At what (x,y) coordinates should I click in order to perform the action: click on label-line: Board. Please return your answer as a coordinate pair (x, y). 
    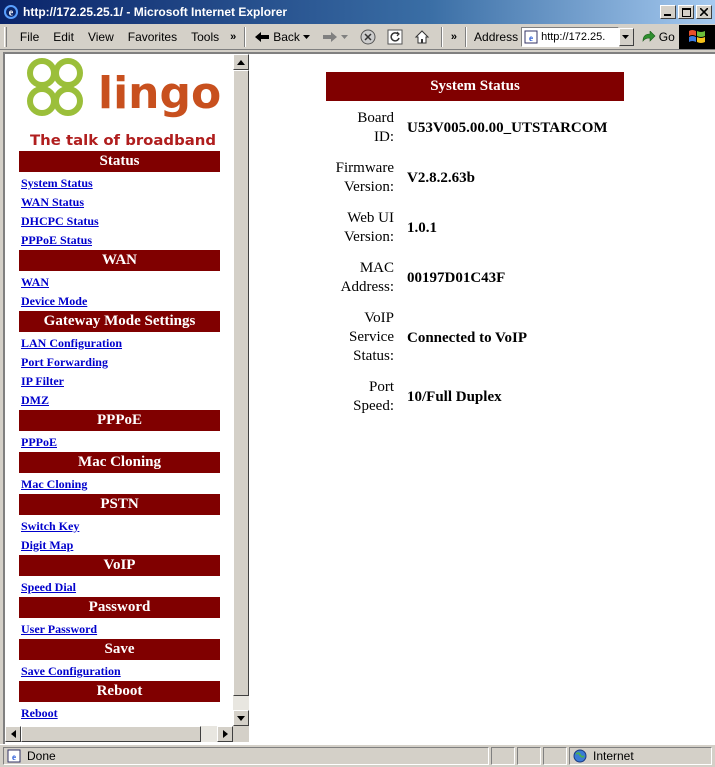
    Looking at the image, I should click on (375, 118).